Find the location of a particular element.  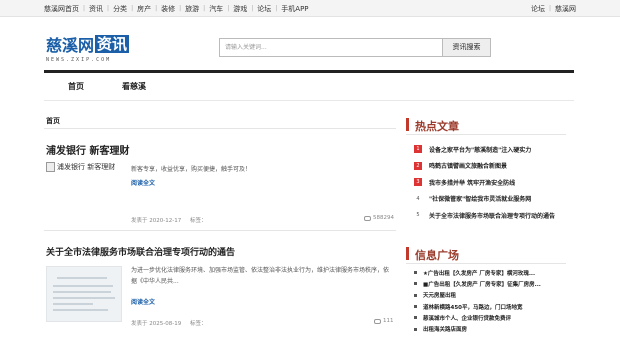

nav-home: 首页 is located at coordinates (76, 86).